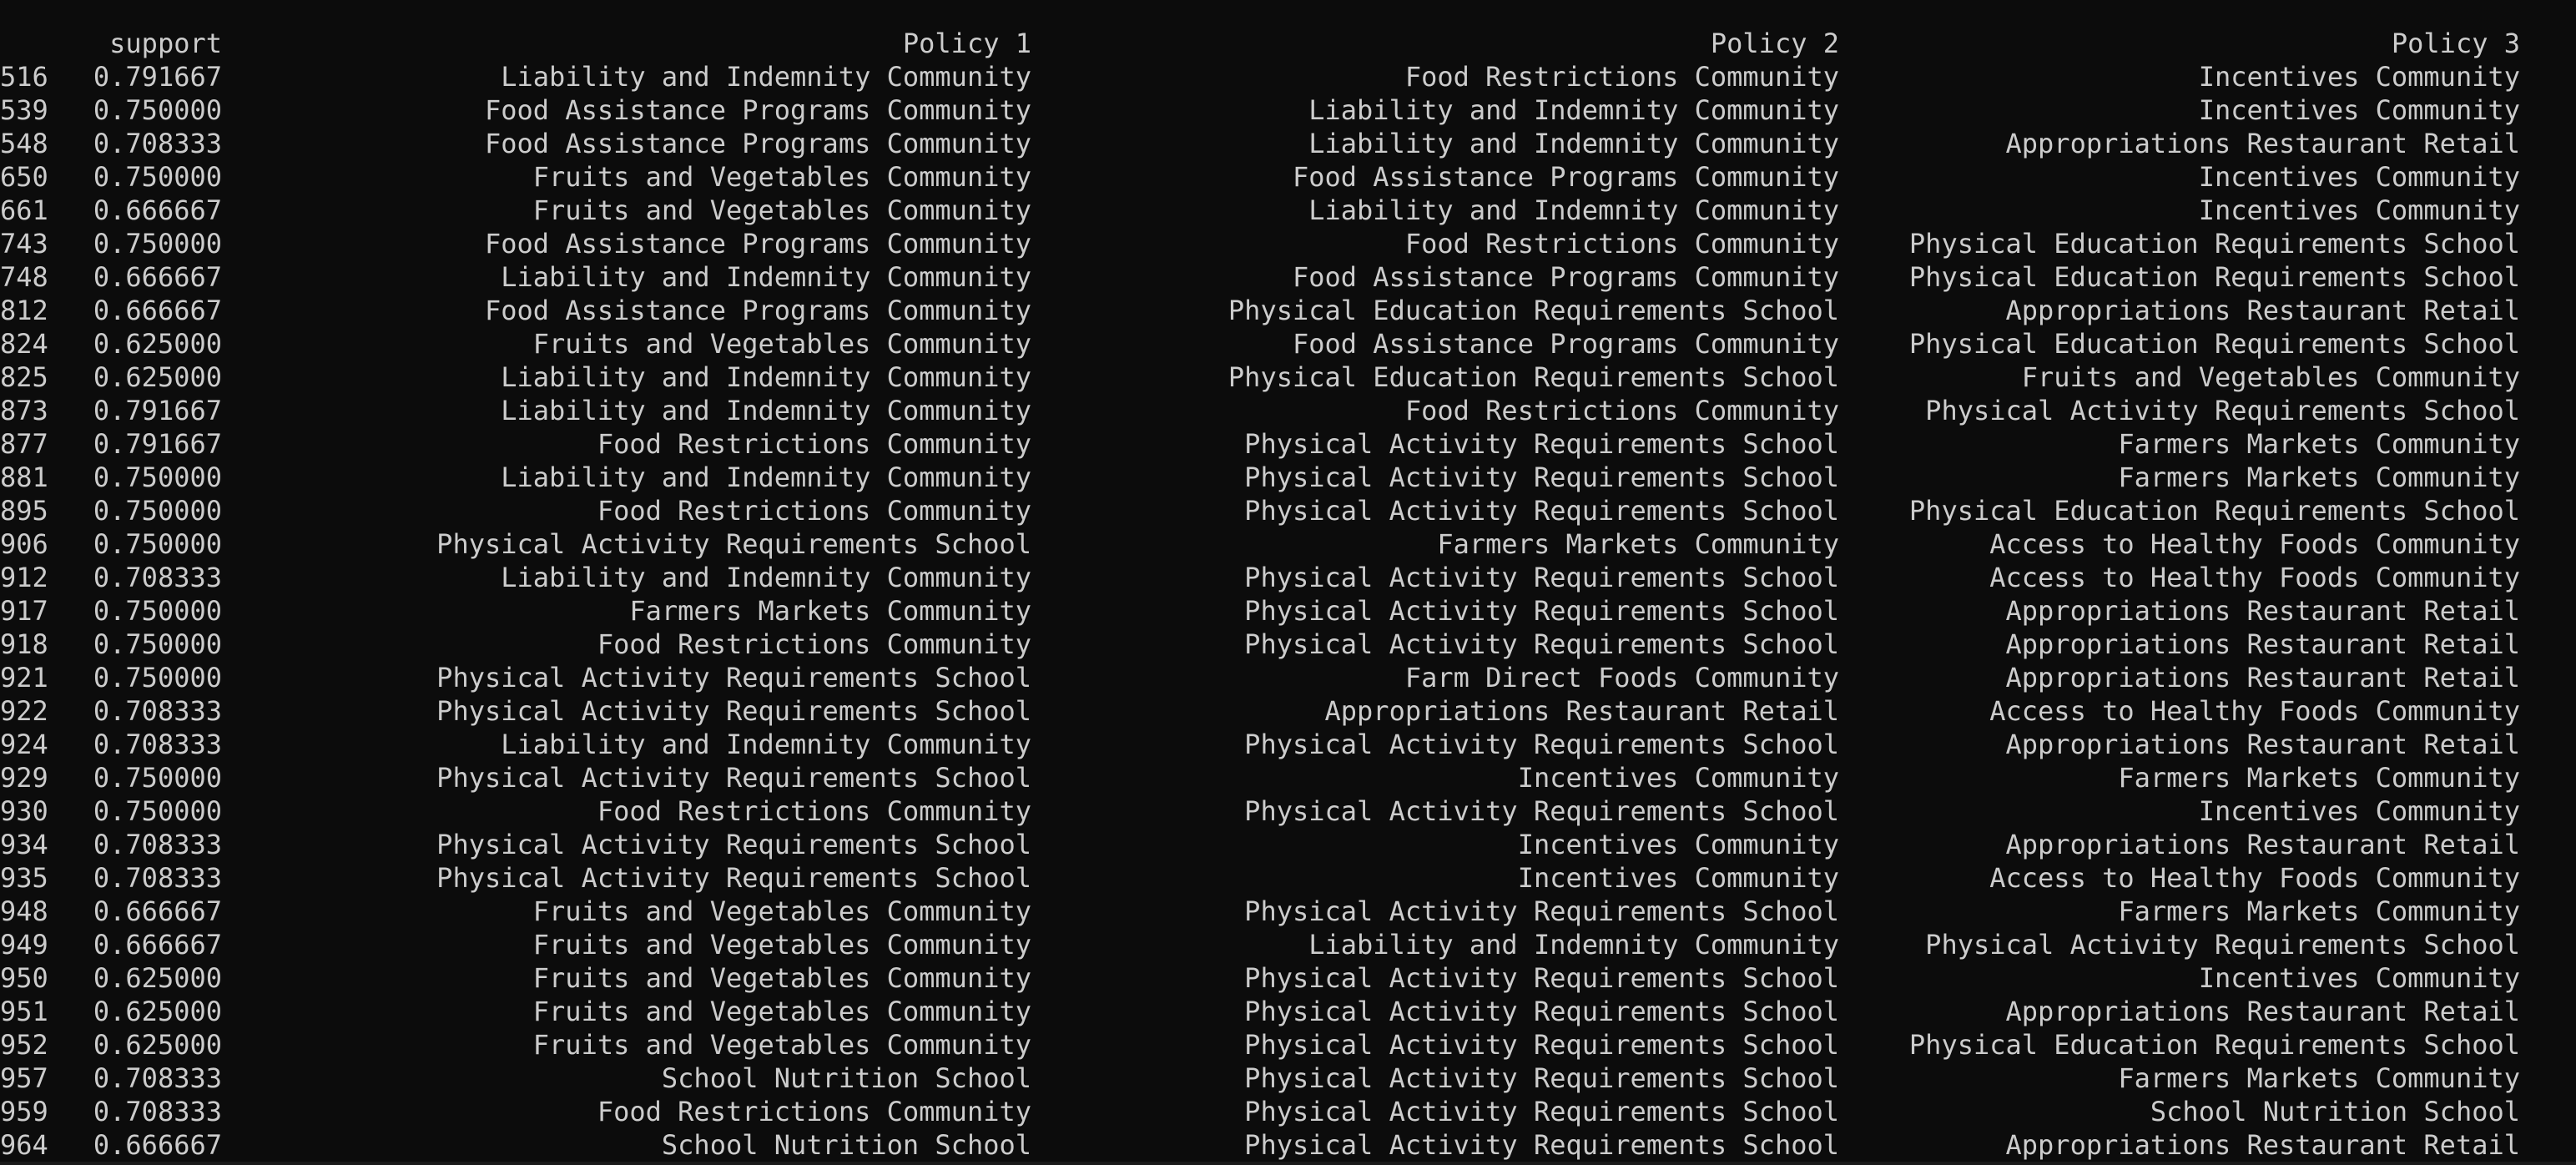 The width and height of the screenshot is (2576, 1165). What do you see at coordinates (2270, 377) in the screenshot?
I see `cell-policy-3: Fruits and Vegetables Community` at bounding box center [2270, 377].